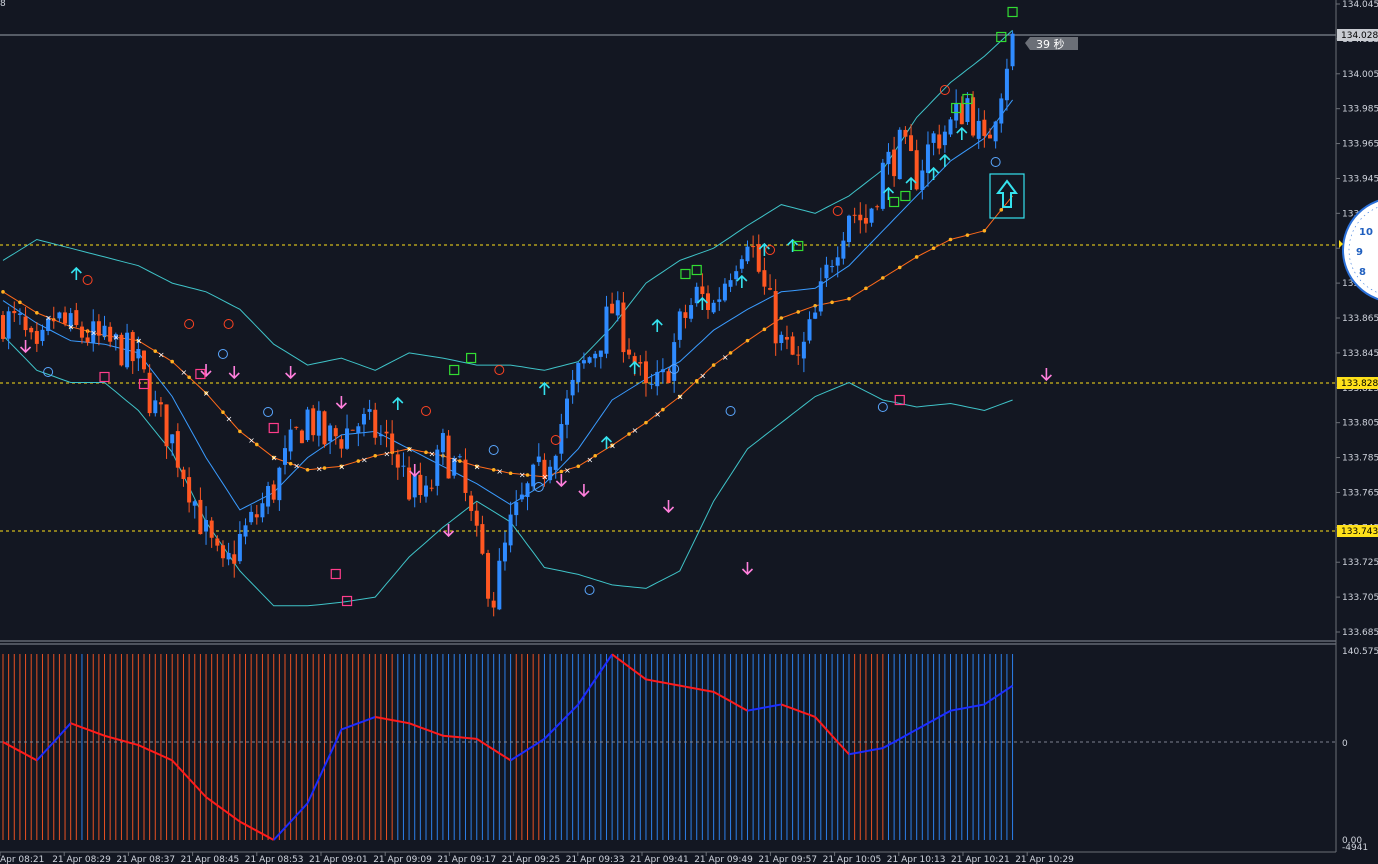 The width and height of the screenshot is (1378, 864). I want to click on price-tick-label: 133.865, so click(1360, 319).